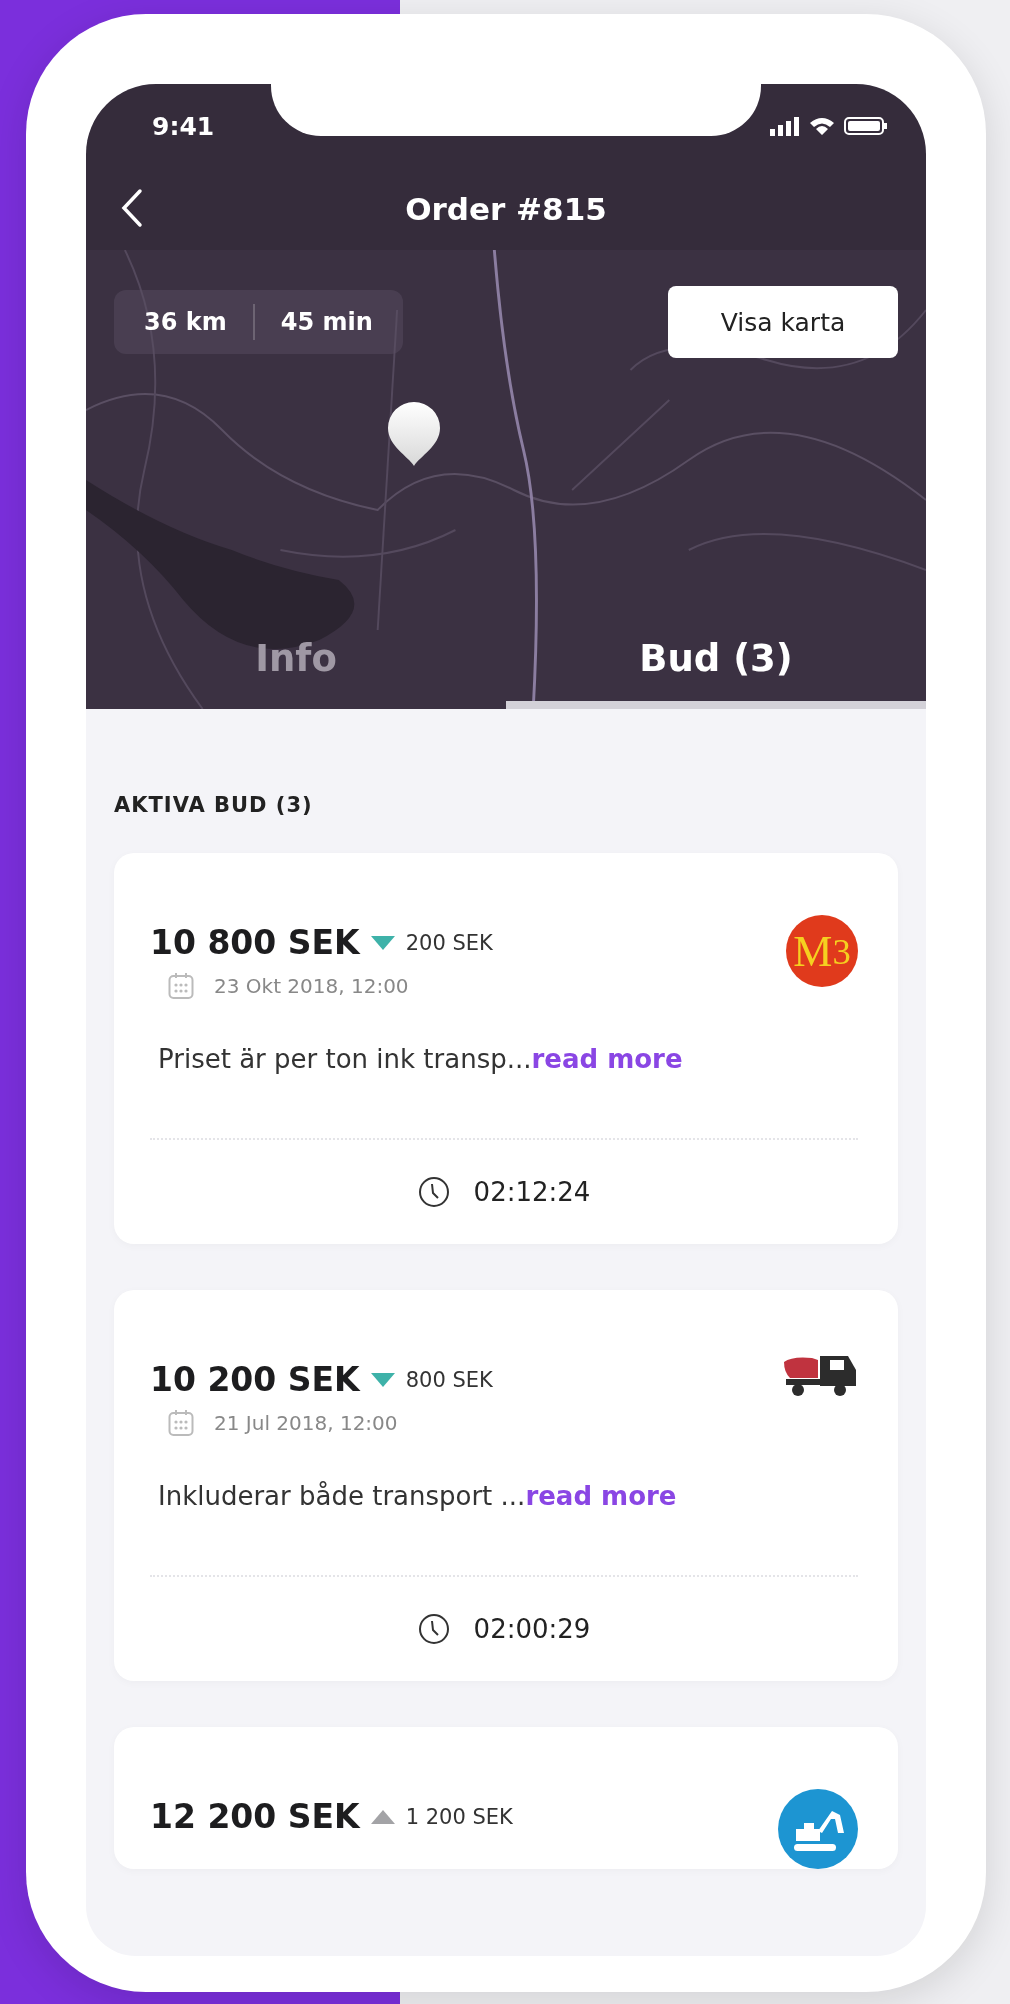 The width and height of the screenshot is (1010, 2004). I want to click on map-pin-icon, so click(414, 434).